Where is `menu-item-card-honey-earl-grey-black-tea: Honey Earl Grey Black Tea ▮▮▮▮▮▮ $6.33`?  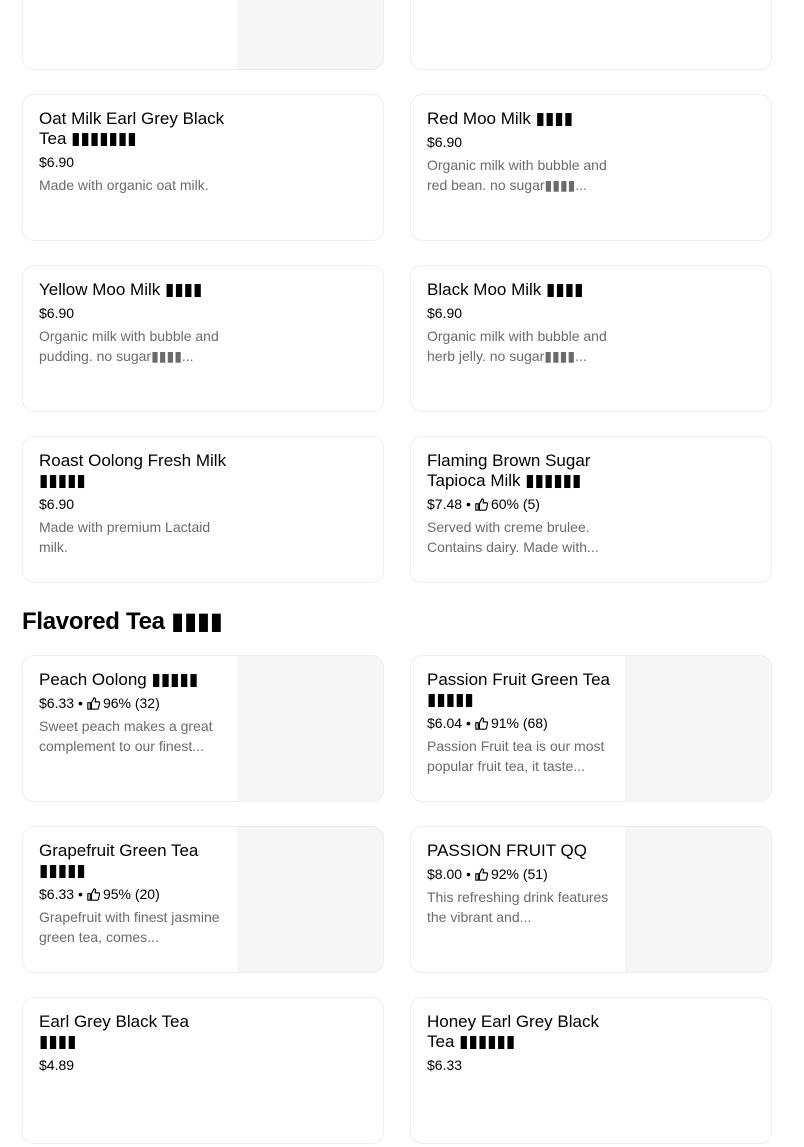 menu-item-card-honey-earl-grey-black-tea: Honey Earl Grey Black Tea ▮▮▮▮▮▮ $6.33 is located at coordinates (591, 1070).